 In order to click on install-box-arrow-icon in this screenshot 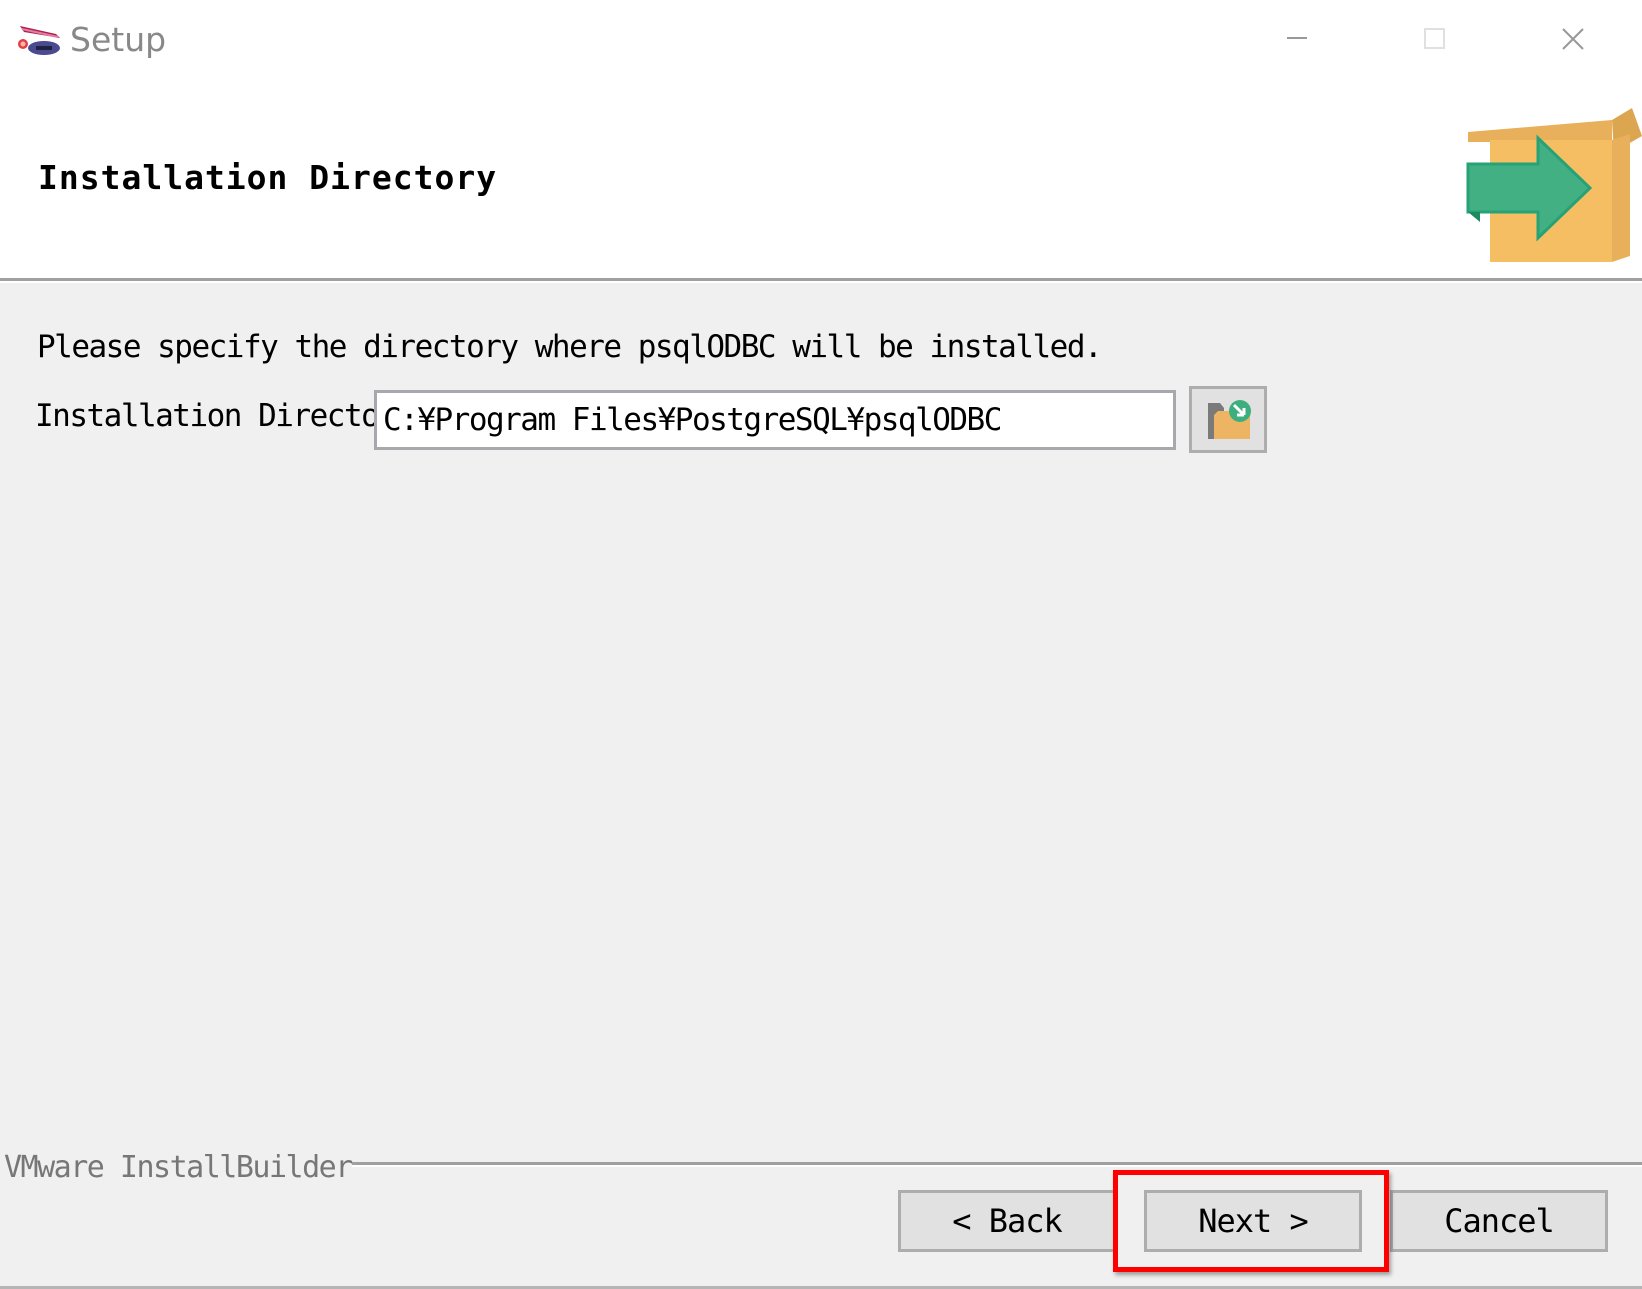, I will do `click(1552, 181)`.